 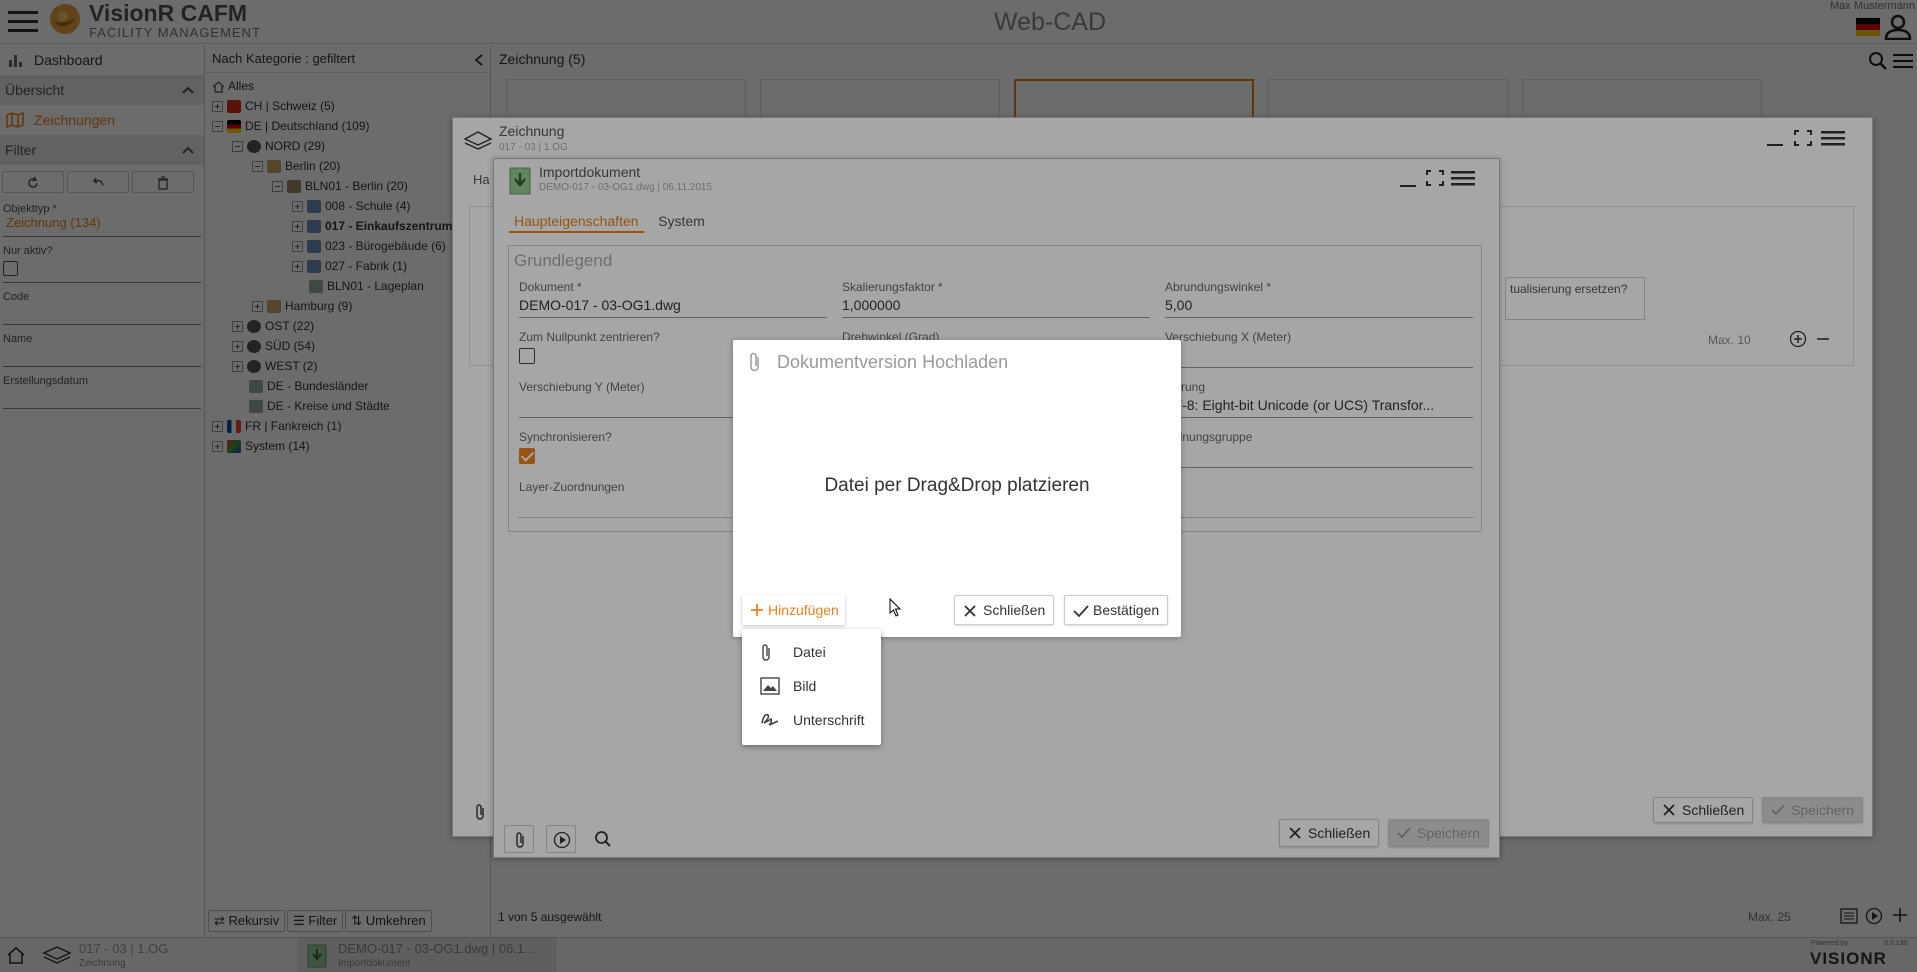 I want to click on check-icon, so click(x=1081, y=611).